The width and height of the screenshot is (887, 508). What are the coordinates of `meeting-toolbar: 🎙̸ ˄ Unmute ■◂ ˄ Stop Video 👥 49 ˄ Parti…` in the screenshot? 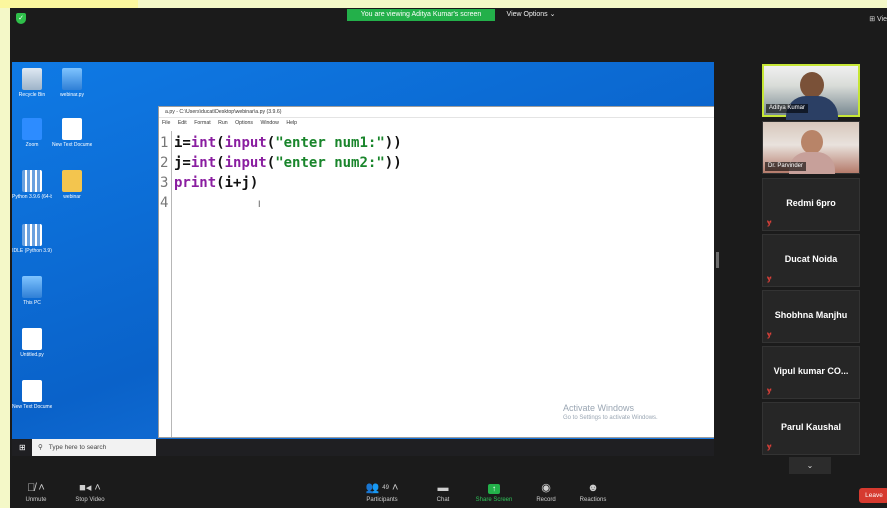 It's located at (448, 493).